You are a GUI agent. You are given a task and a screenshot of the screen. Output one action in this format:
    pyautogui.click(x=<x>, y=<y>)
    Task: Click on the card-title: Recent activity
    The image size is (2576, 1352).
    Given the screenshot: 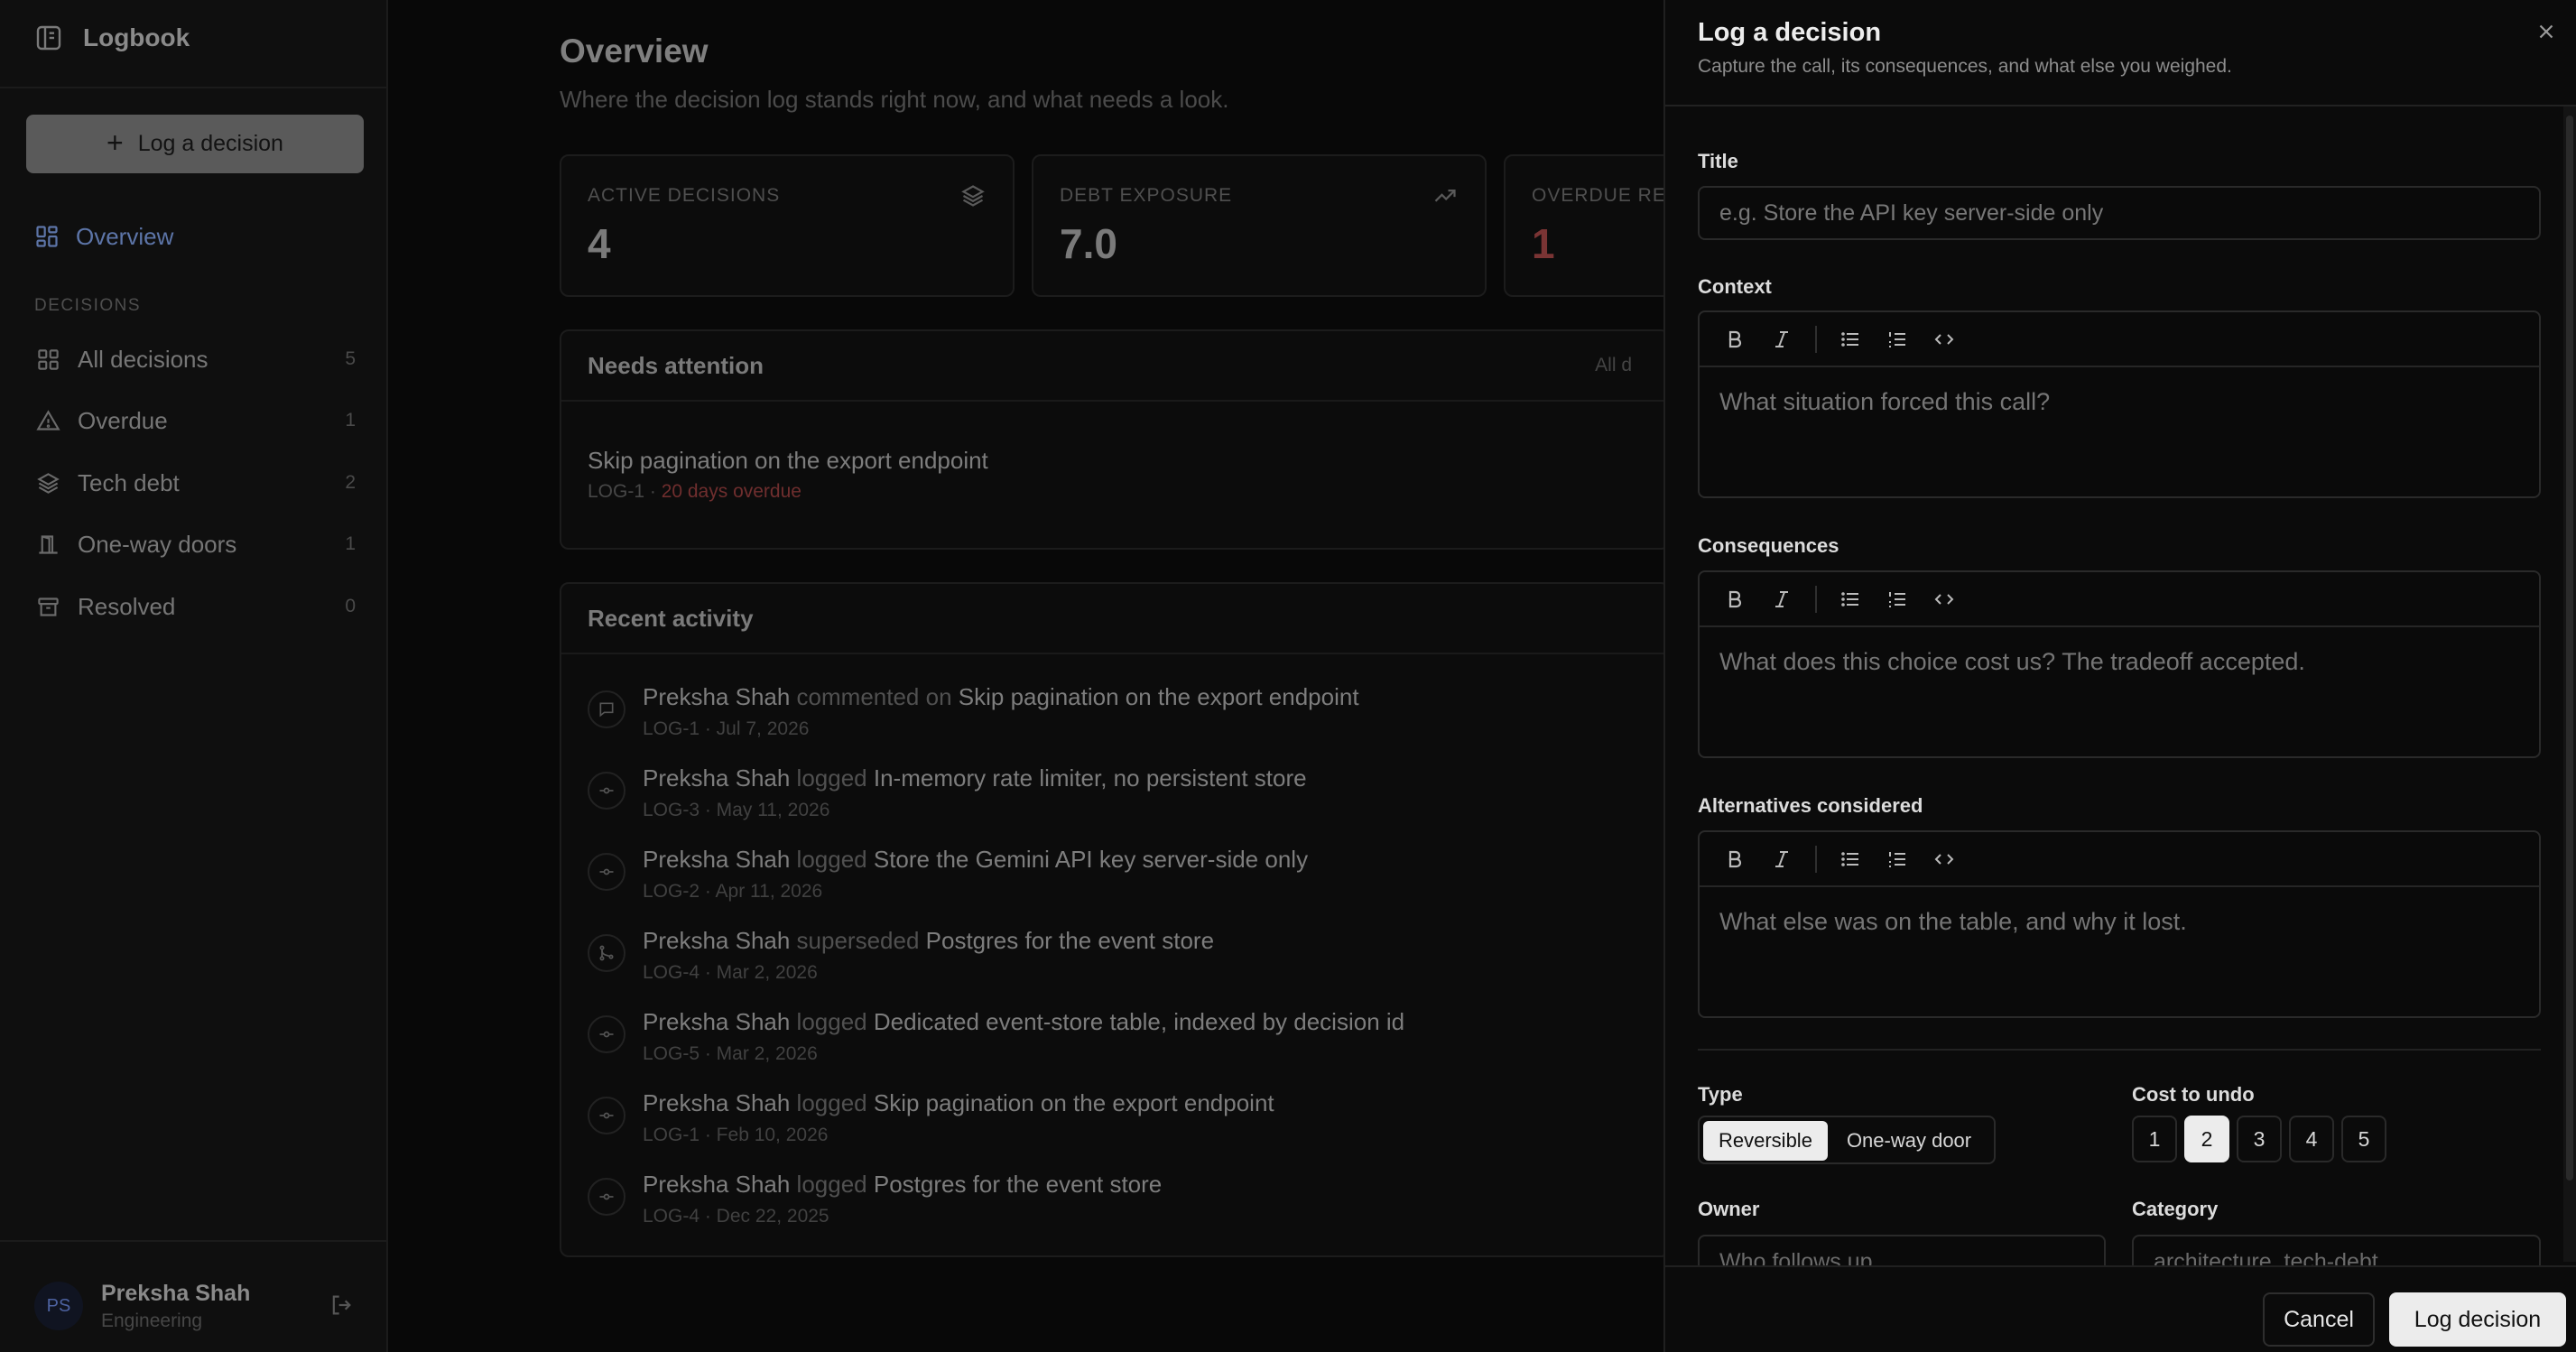 What is the action you would take?
    pyautogui.click(x=1115, y=619)
    